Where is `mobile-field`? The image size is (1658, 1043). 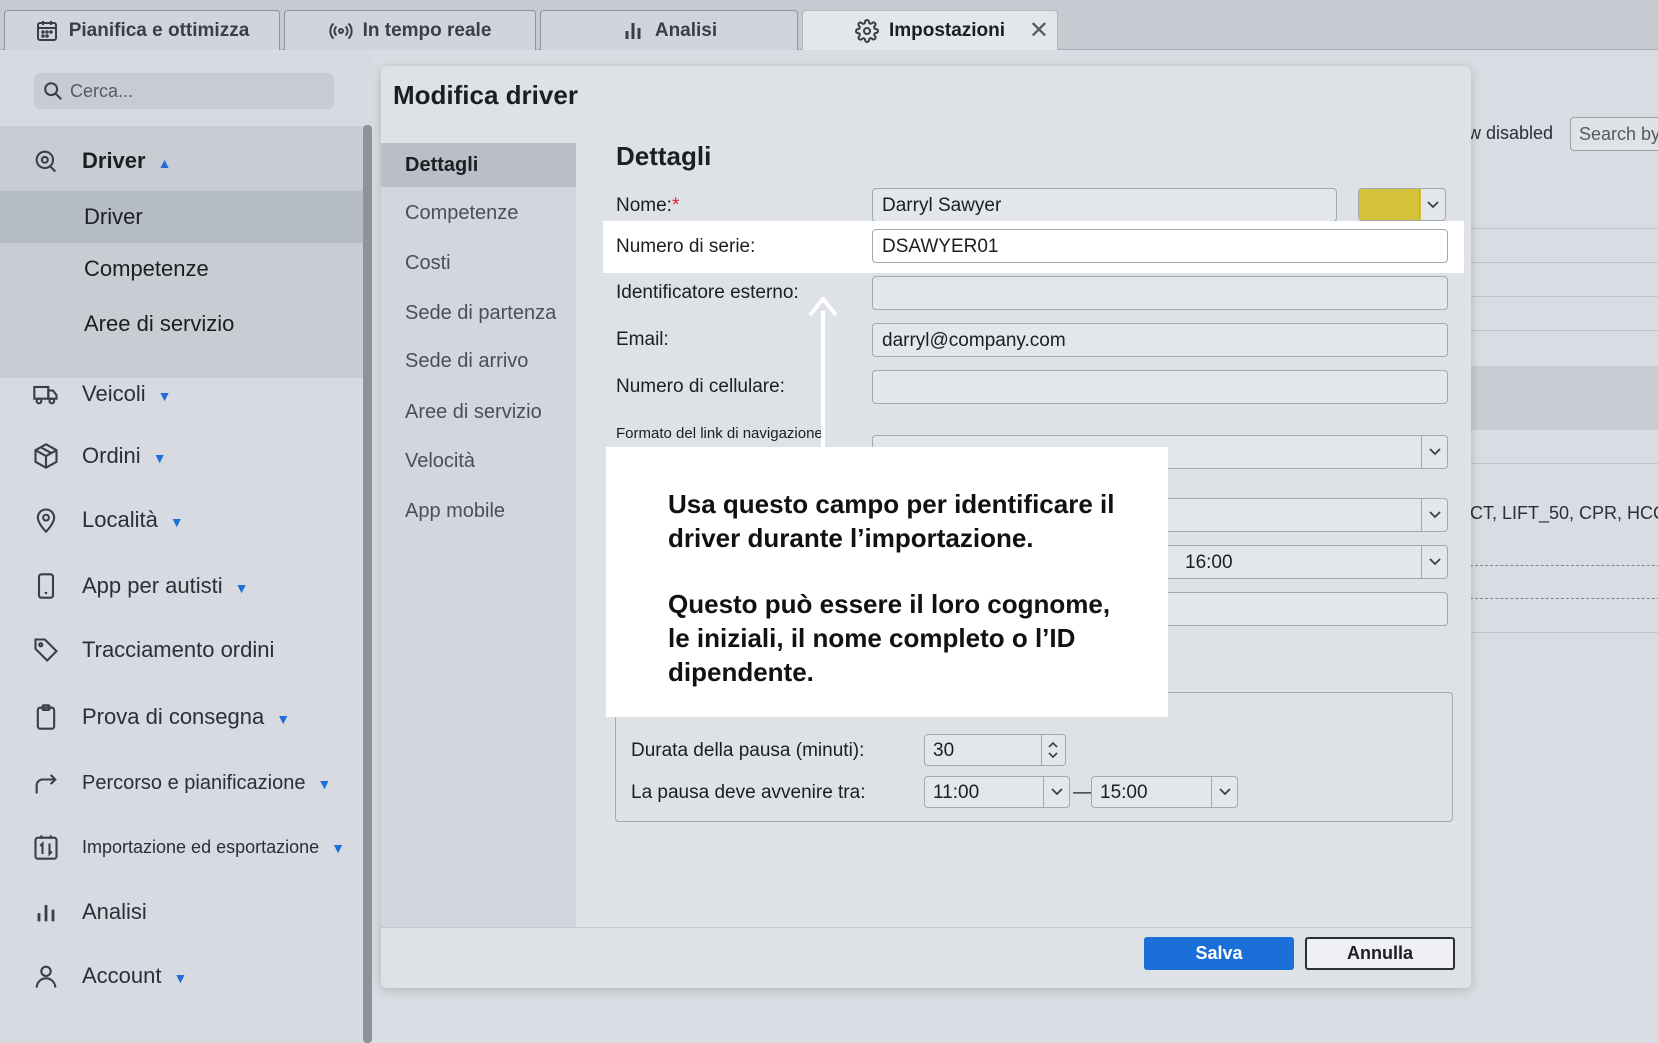 mobile-field is located at coordinates (1160, 387).